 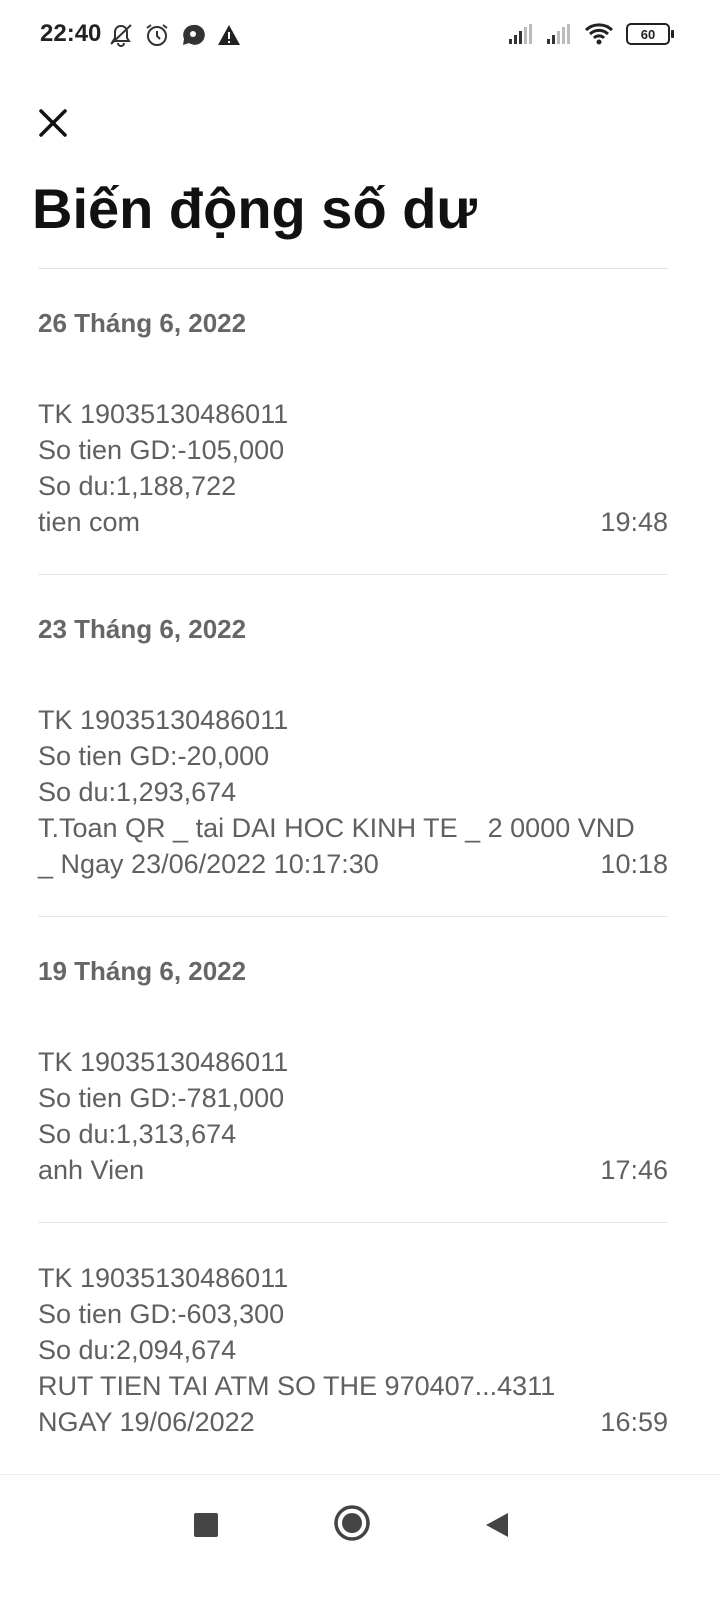 What do you see at coordinates (154, 756) in the screenshot?
I see `transaction-amount: So tien GD:-20,000` at bounding box center [154, 756].